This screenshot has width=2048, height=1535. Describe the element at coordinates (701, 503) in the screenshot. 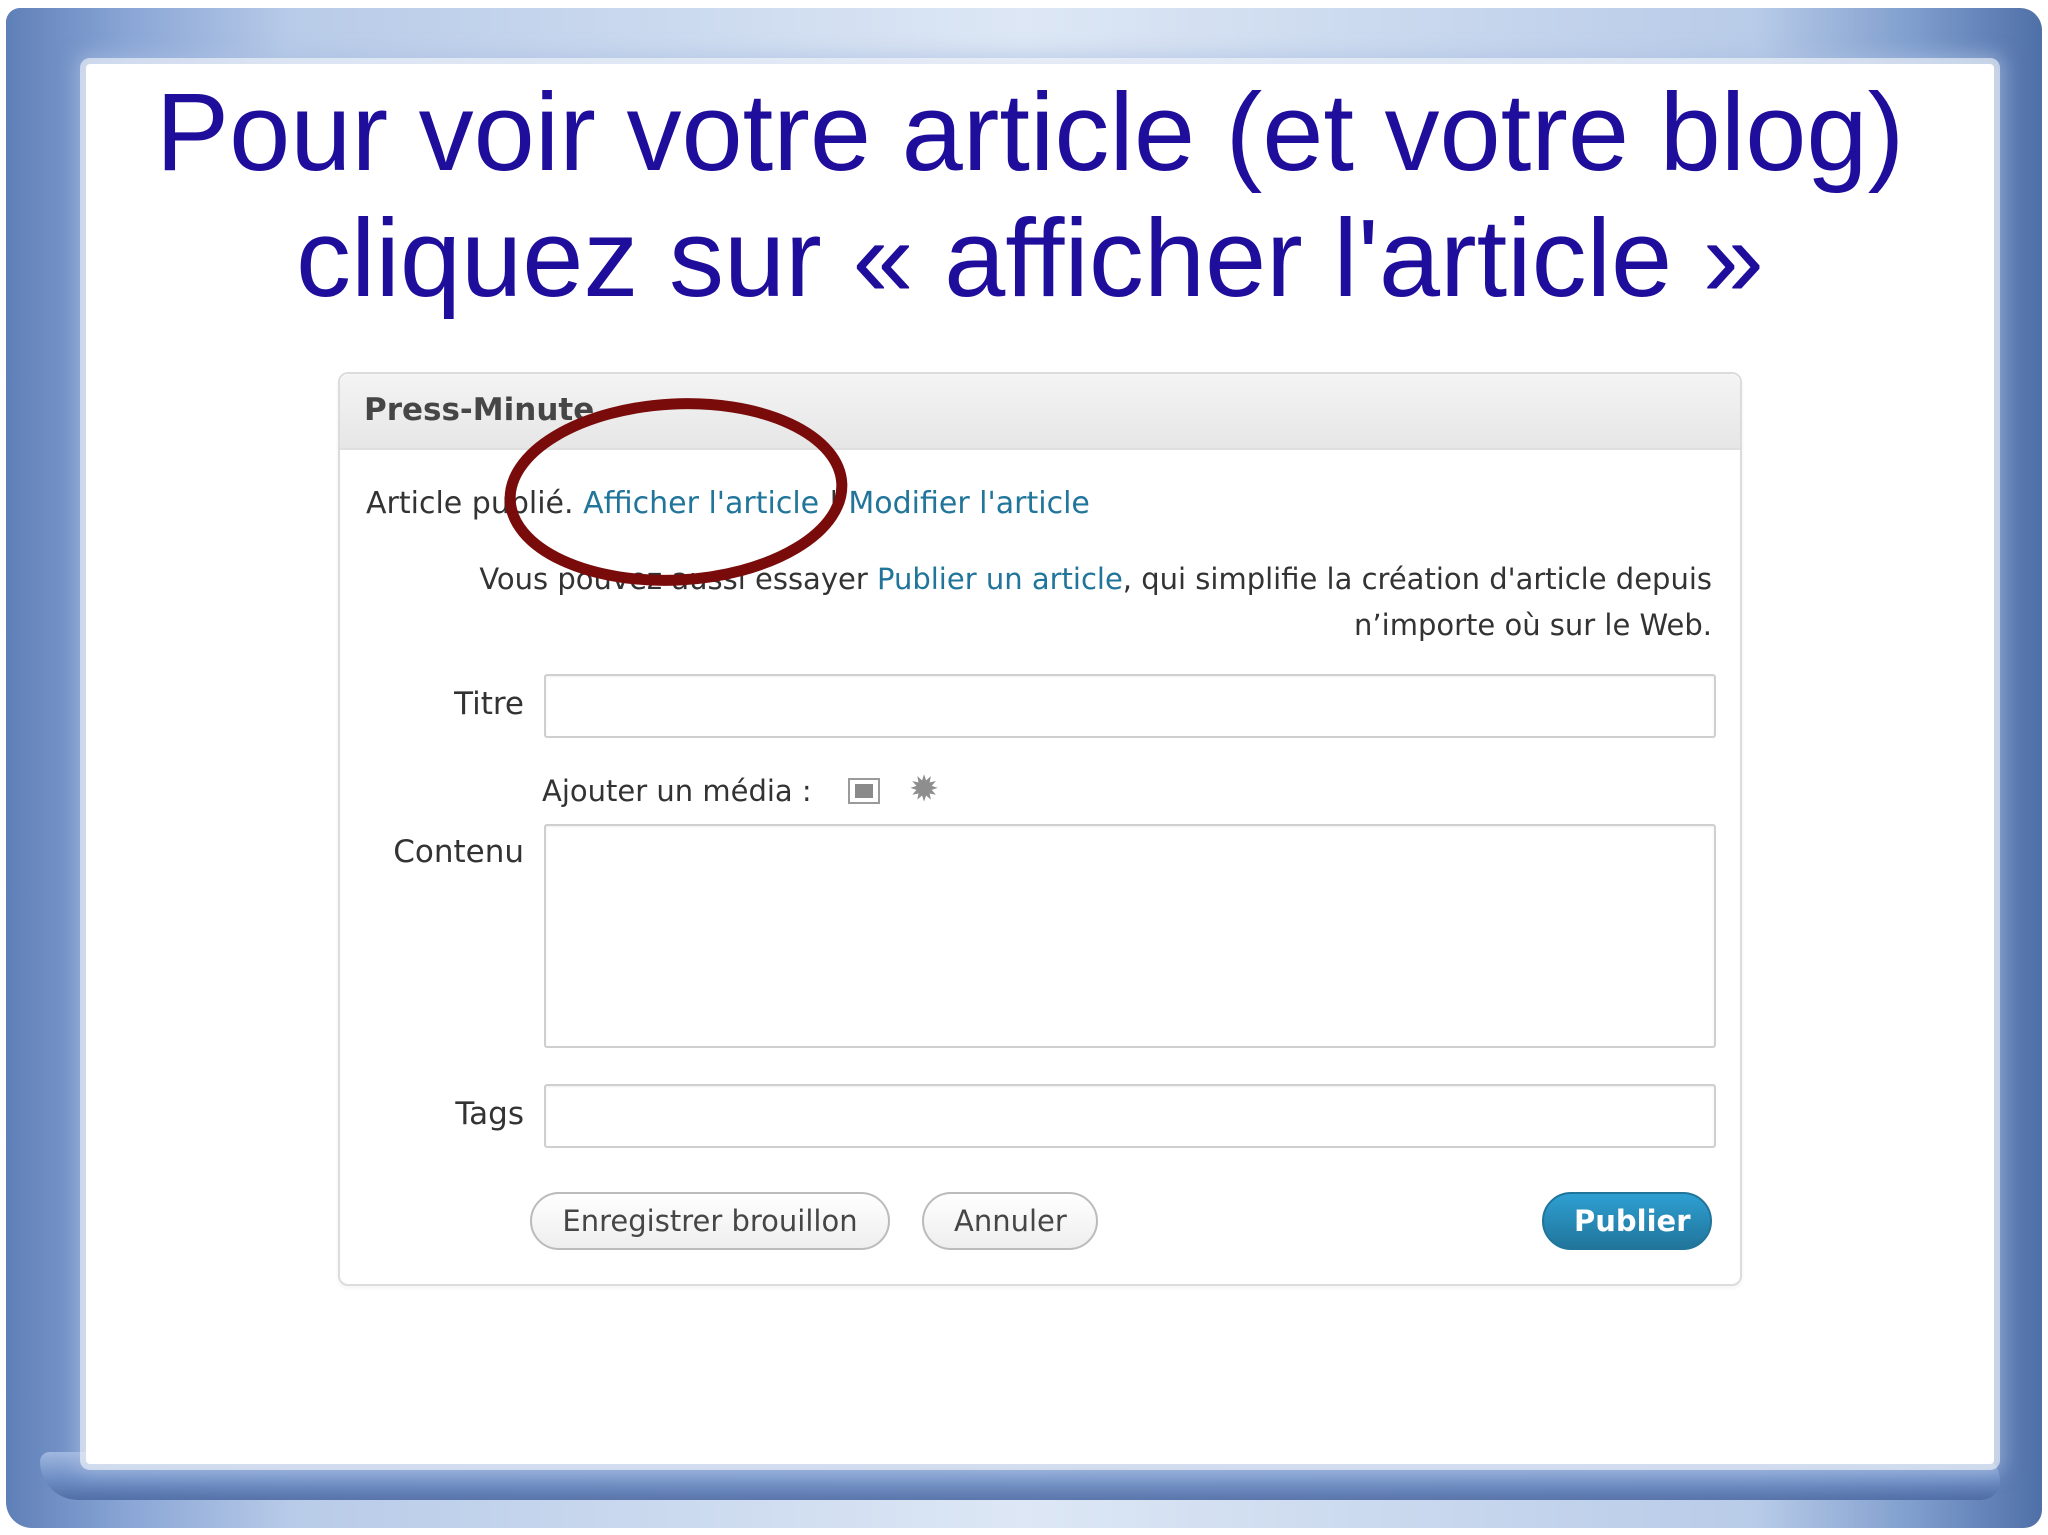

I see `view-article-link: Afficher l'article` at that location.